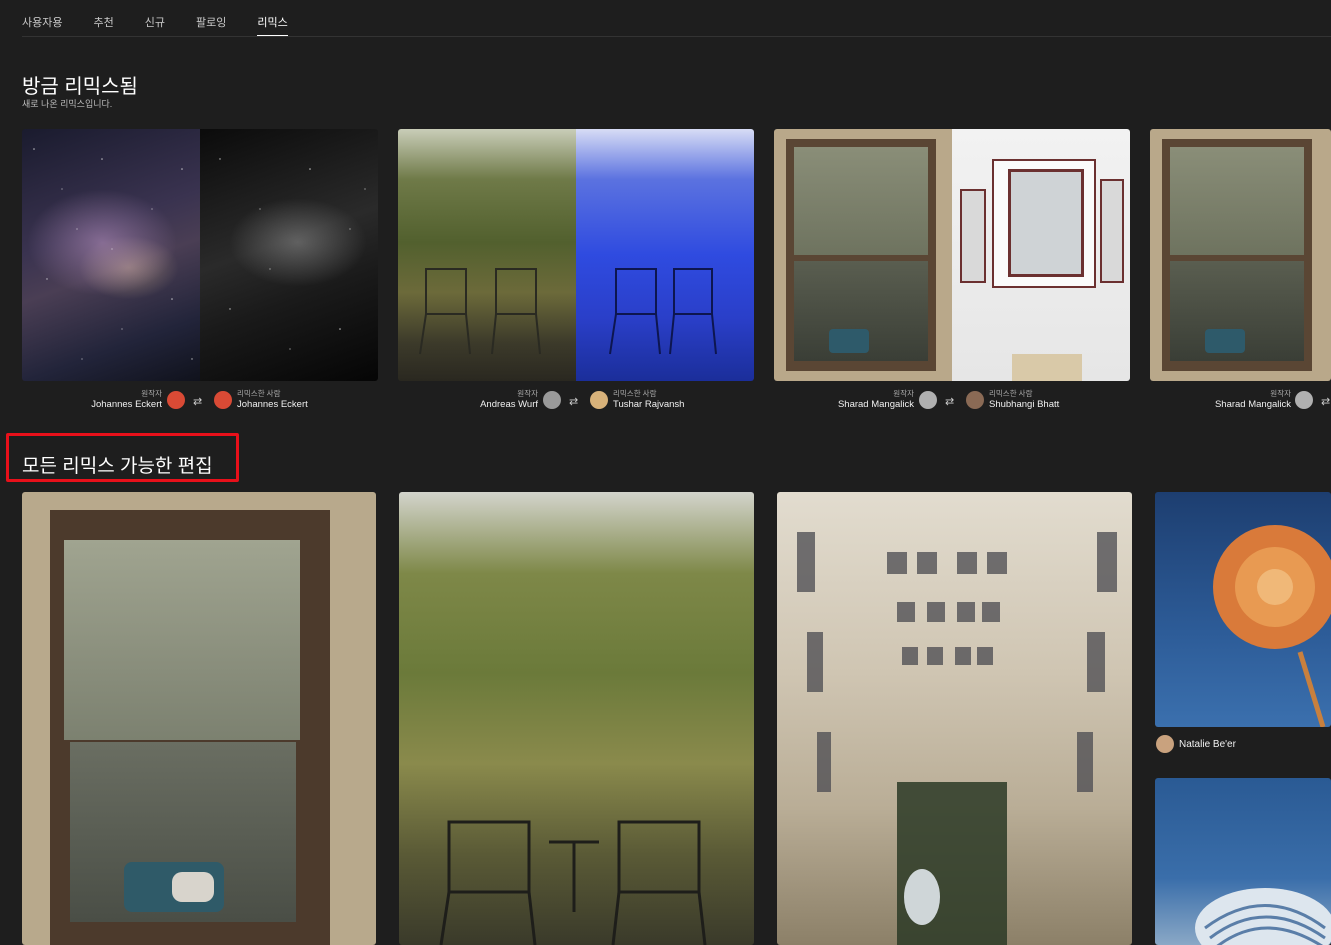 The width and height of the screenshot is (1331, 945). Describe the element at coordinates (1024, 405) in the screenshot. I see `remixer-name: Shubhangi Bhatt` at that location.